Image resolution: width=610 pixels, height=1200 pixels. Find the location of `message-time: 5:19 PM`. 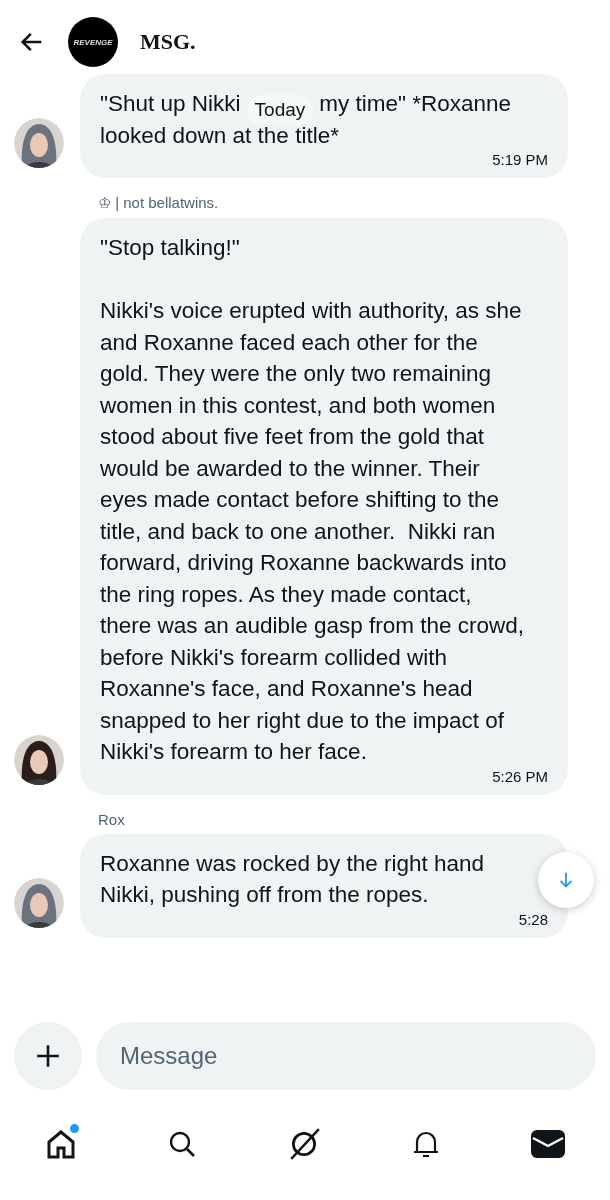

message-time: 5:19 PM is located at coordinates (520, 159).